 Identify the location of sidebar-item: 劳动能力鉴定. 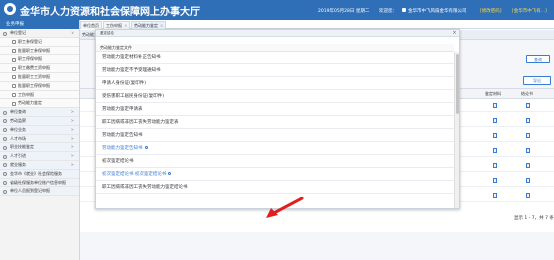
(39, 104).